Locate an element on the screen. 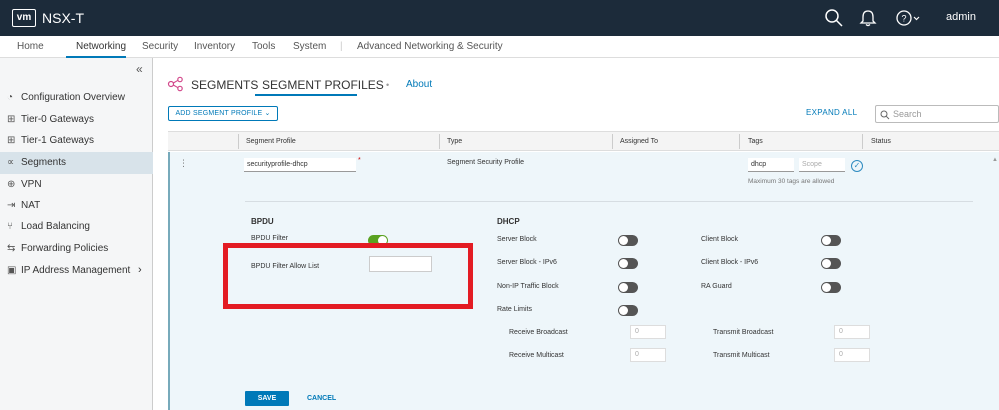 The width and height of the screenshot is (999, 410). client-block-ipv6-toggle is located at coordinates (831, 263).